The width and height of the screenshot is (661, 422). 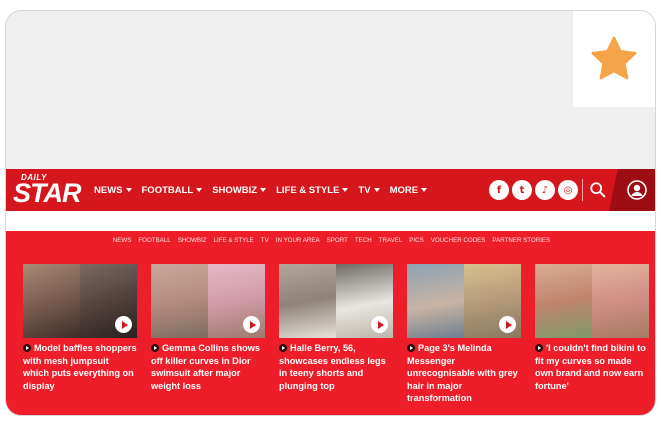 What do you see at coordinates (46, 190) in the screenshot?
I see `daily-star-logo: DAILY STAR` at bounding box center [46, 190].